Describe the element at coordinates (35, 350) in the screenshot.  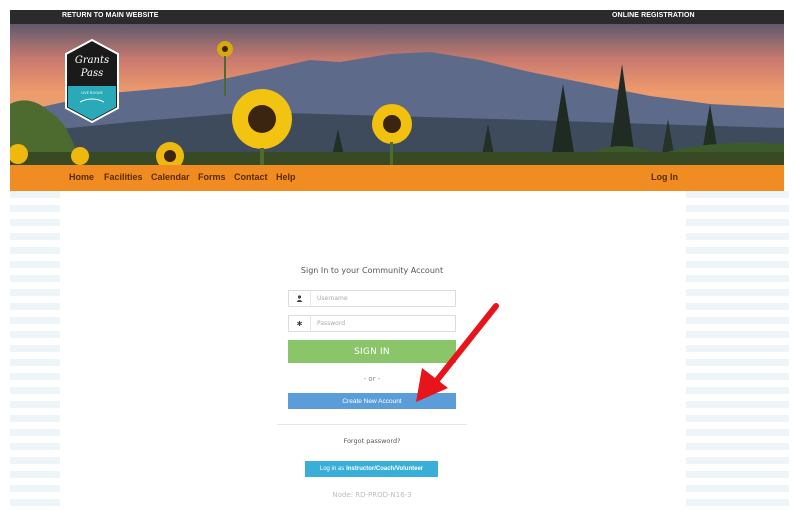
I see `side-pattern-left` at that location.